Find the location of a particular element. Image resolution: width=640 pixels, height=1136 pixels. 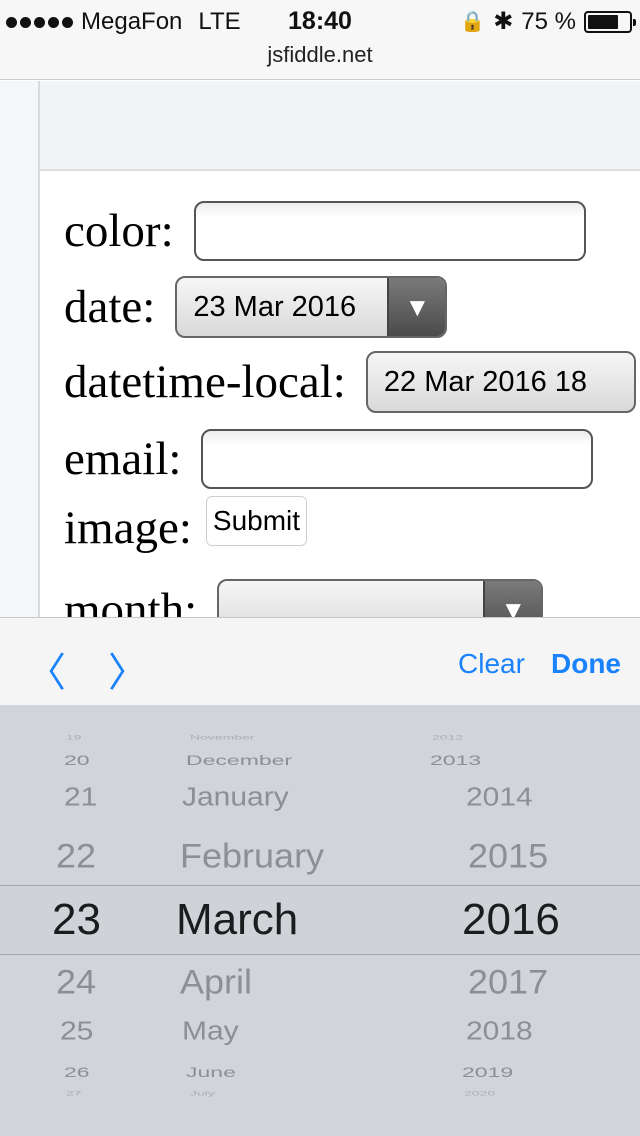

image-submit-button: Submit is located at coordinates (256, 521).